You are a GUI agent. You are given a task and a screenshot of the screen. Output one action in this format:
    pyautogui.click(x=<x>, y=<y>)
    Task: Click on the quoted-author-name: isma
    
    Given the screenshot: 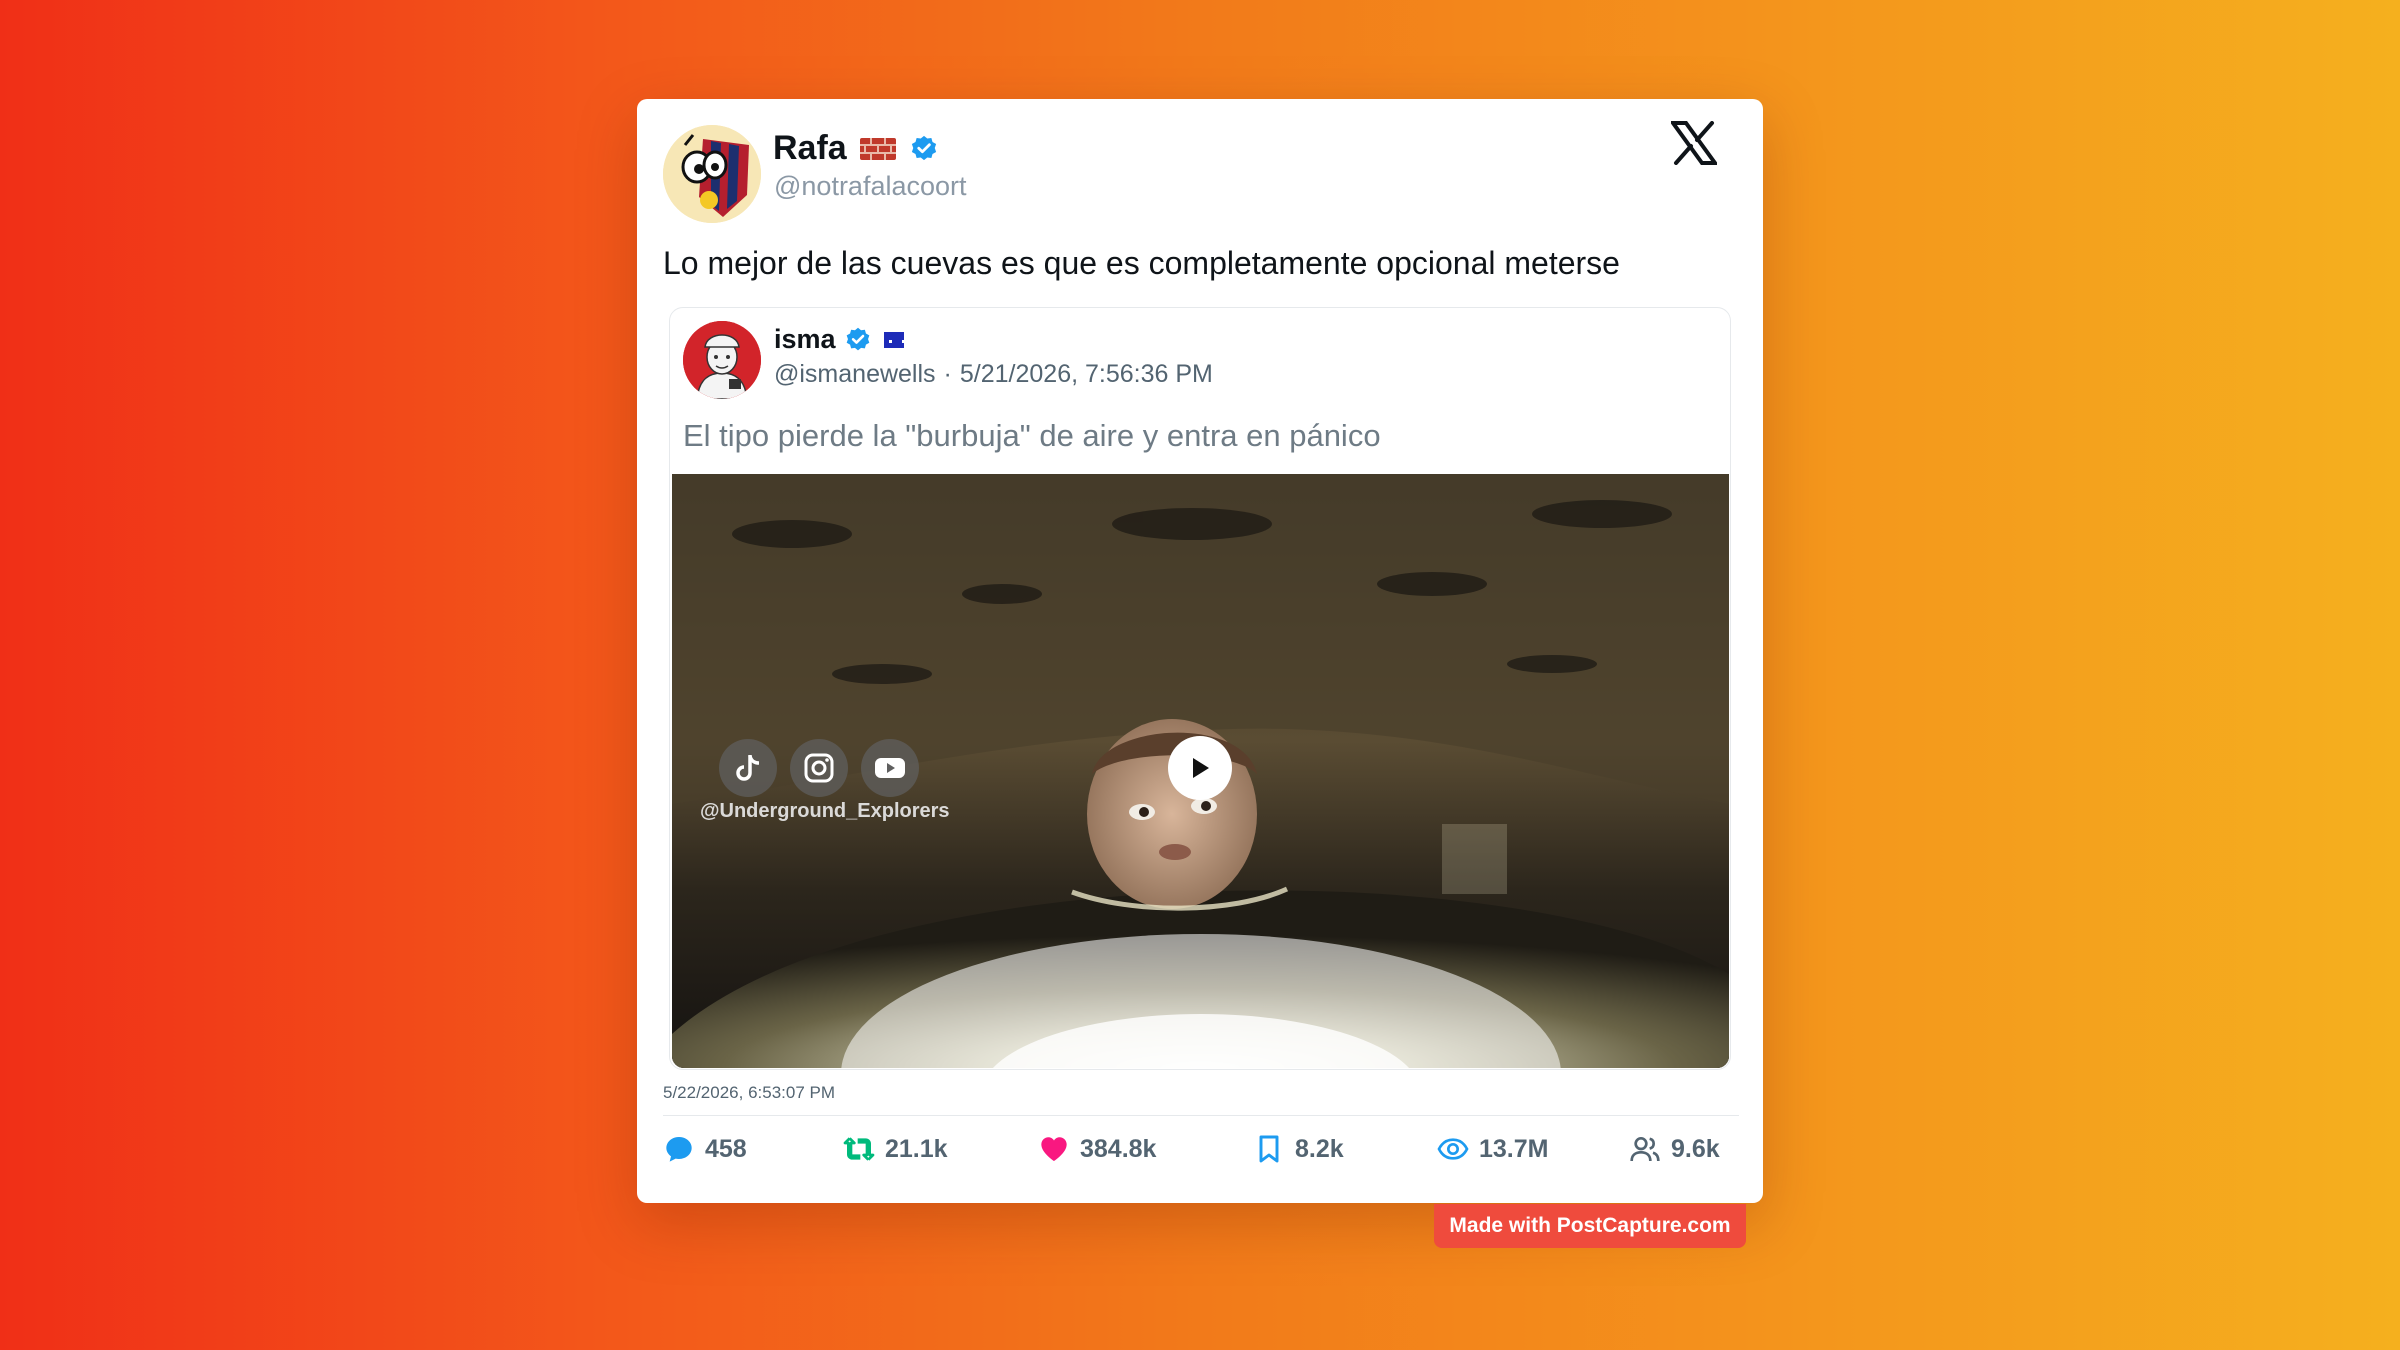 What is the action you would take?
    pyautogui.click(x=805, y=339)
    